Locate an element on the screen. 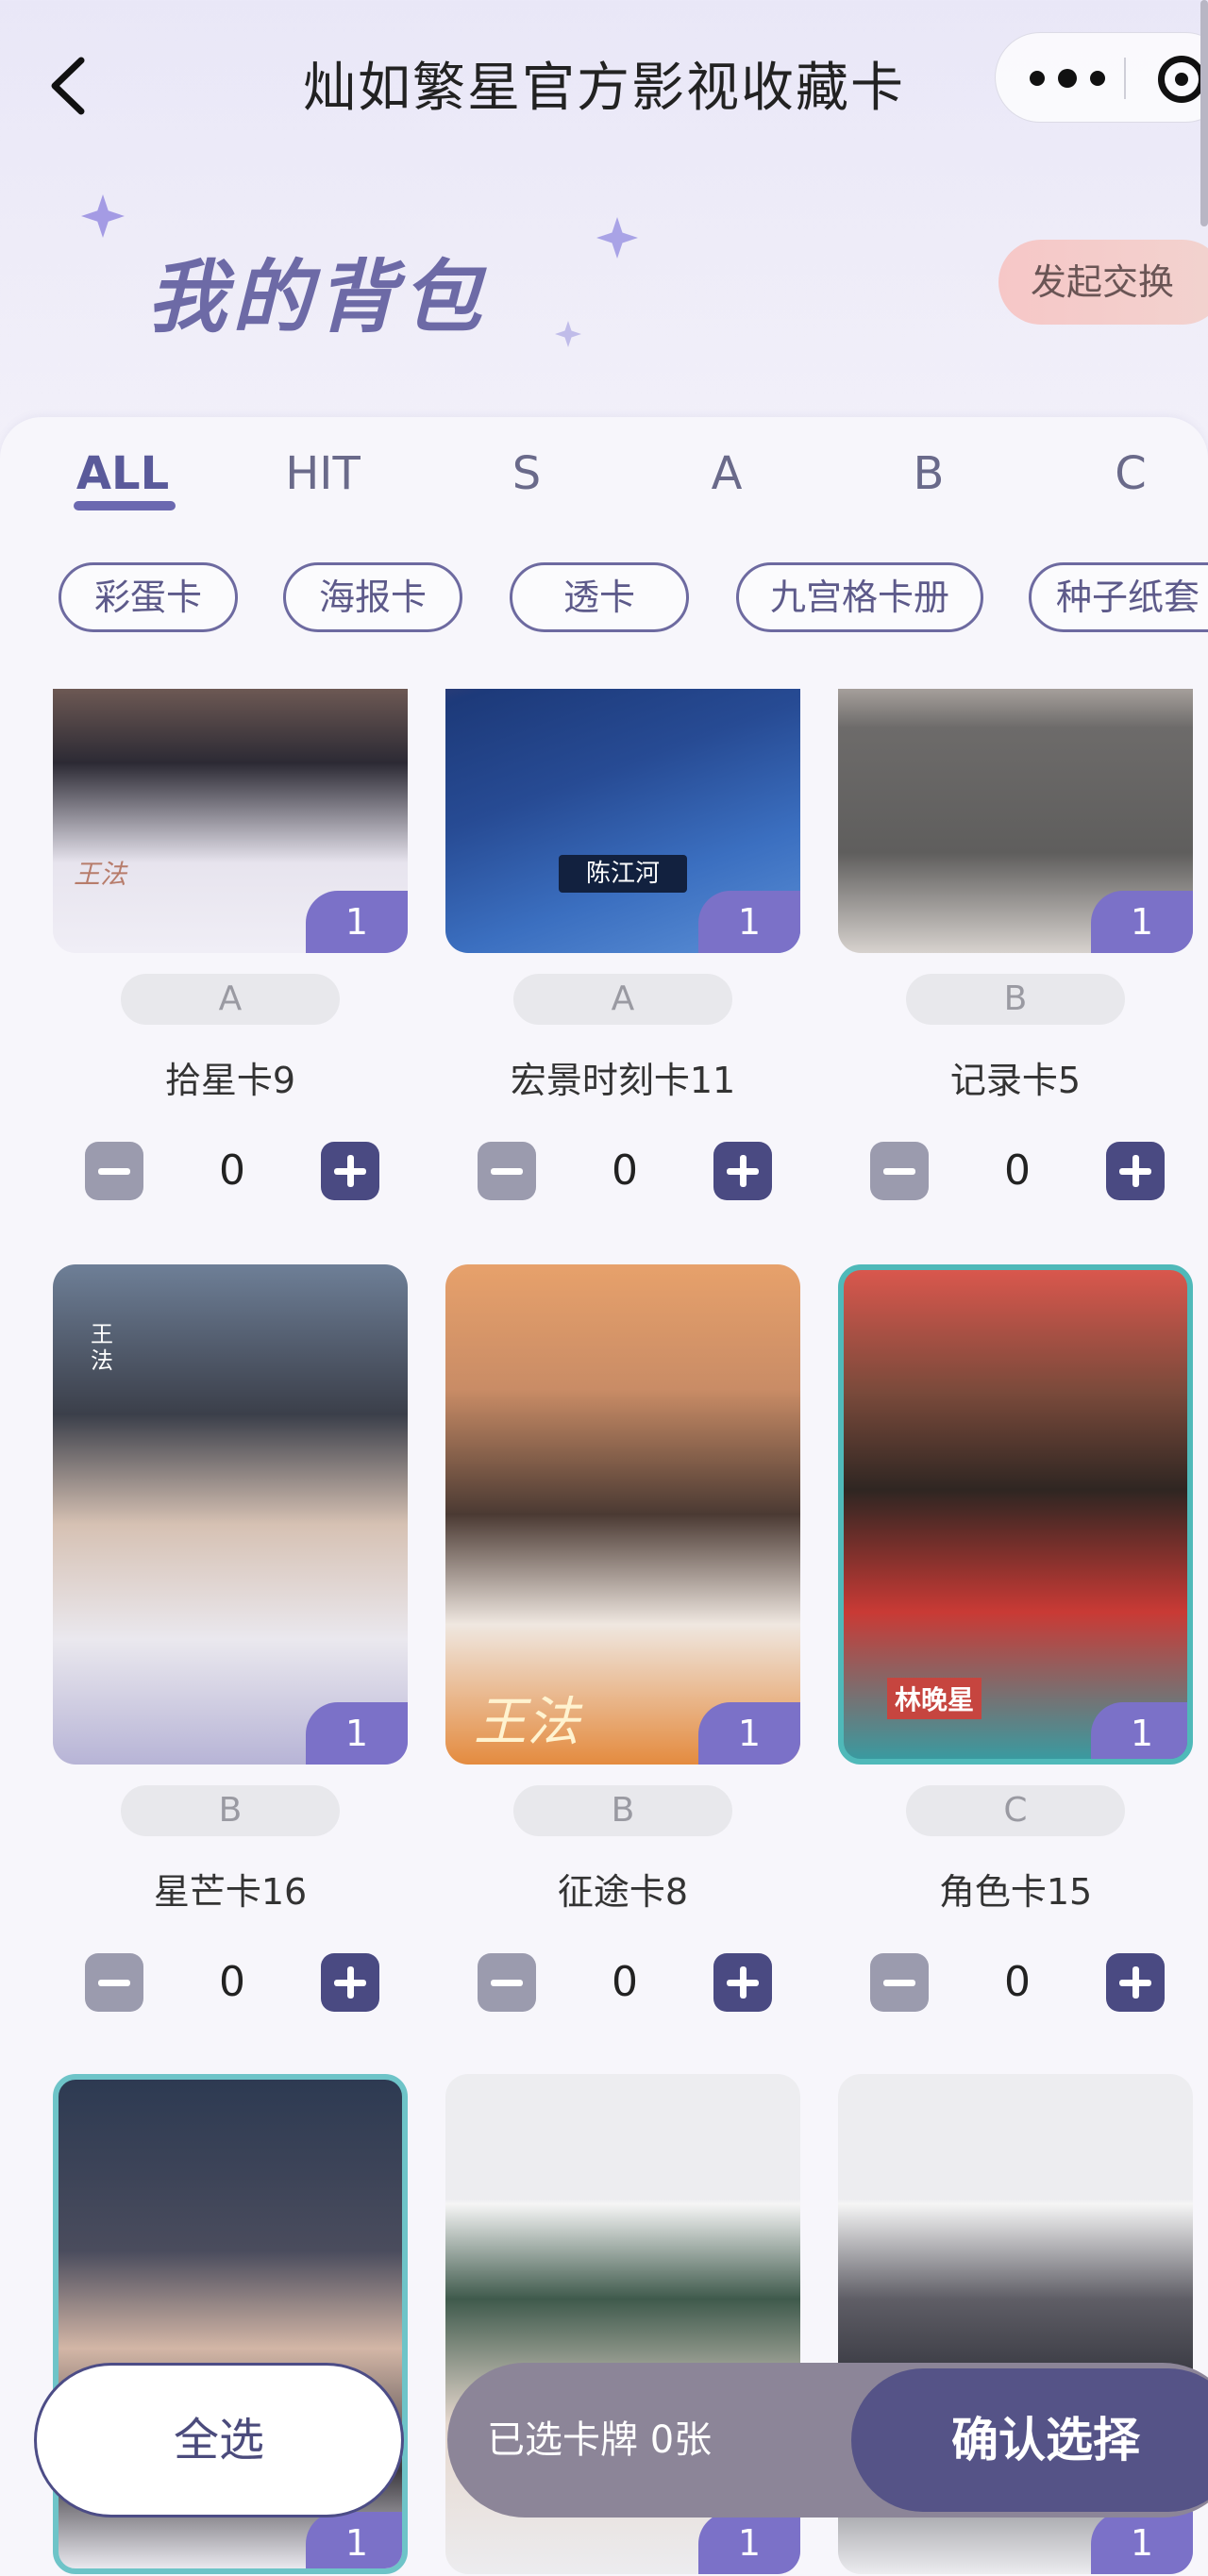 The width and height of the screenshot is (1208, 2576). target-icon is located at coordinates (1181, 79).